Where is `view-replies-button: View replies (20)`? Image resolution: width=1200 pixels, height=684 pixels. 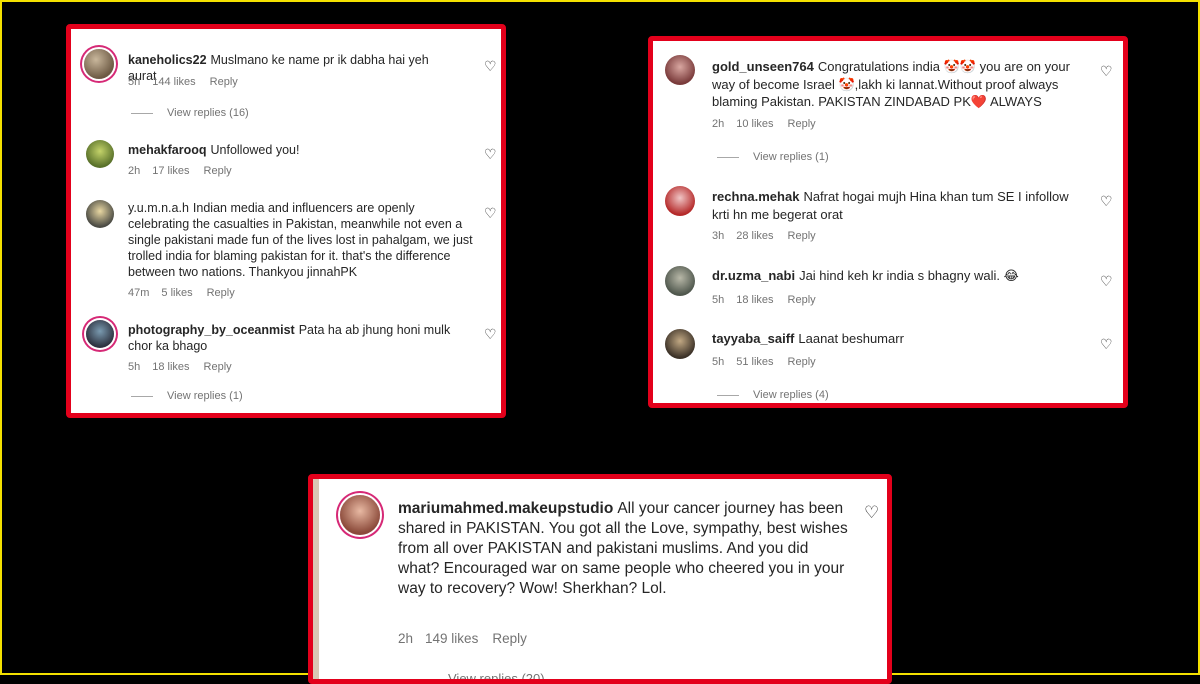
view-replies-button: View replies (20) is located at coordinates (476, 675).